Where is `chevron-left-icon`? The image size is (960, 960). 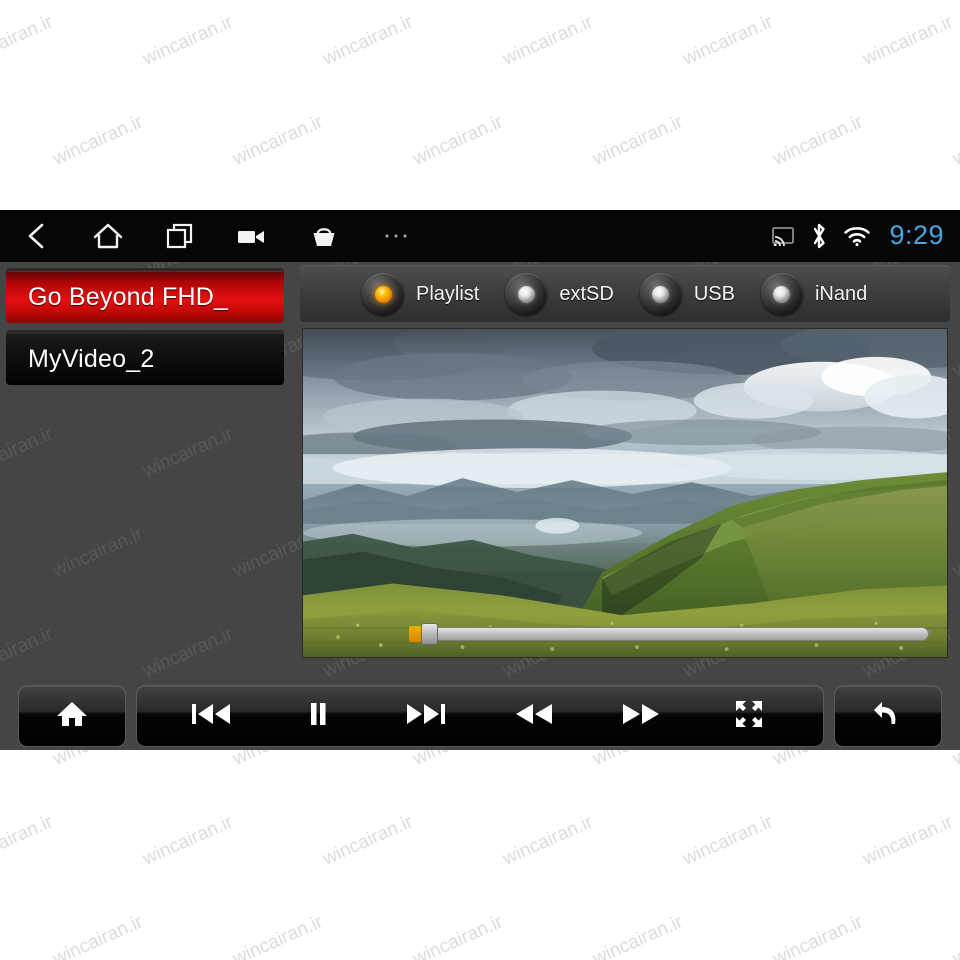
chevron-left-icon is located at coordinates (36, 236).